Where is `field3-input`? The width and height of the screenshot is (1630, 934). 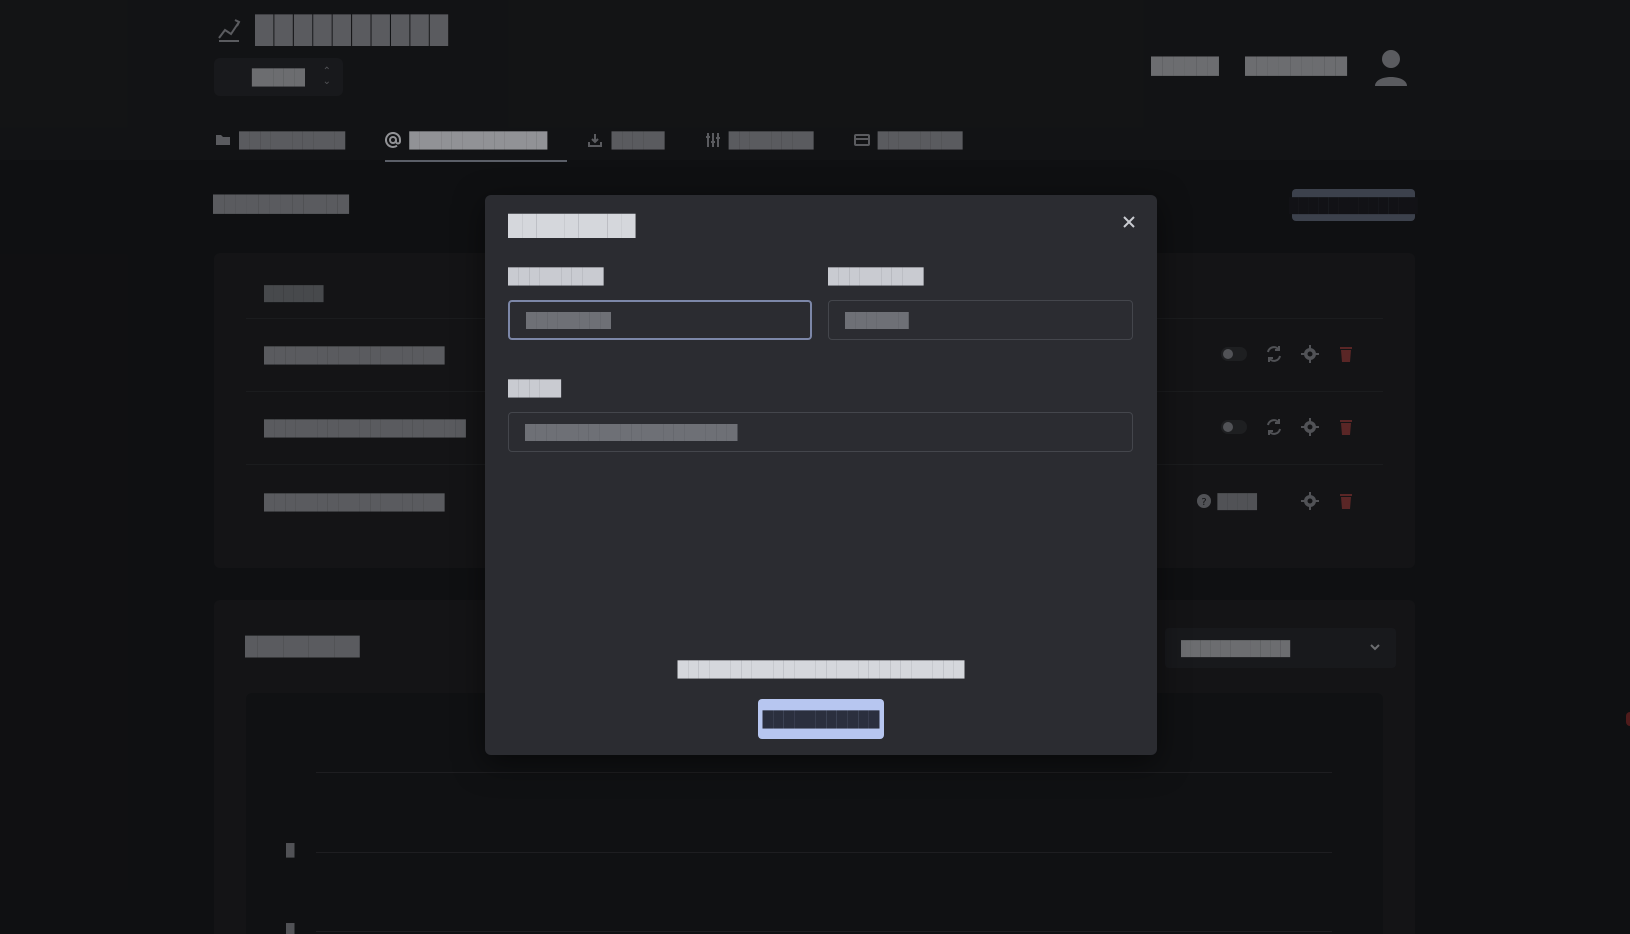
field3-input is located at coordinates (820, 432).